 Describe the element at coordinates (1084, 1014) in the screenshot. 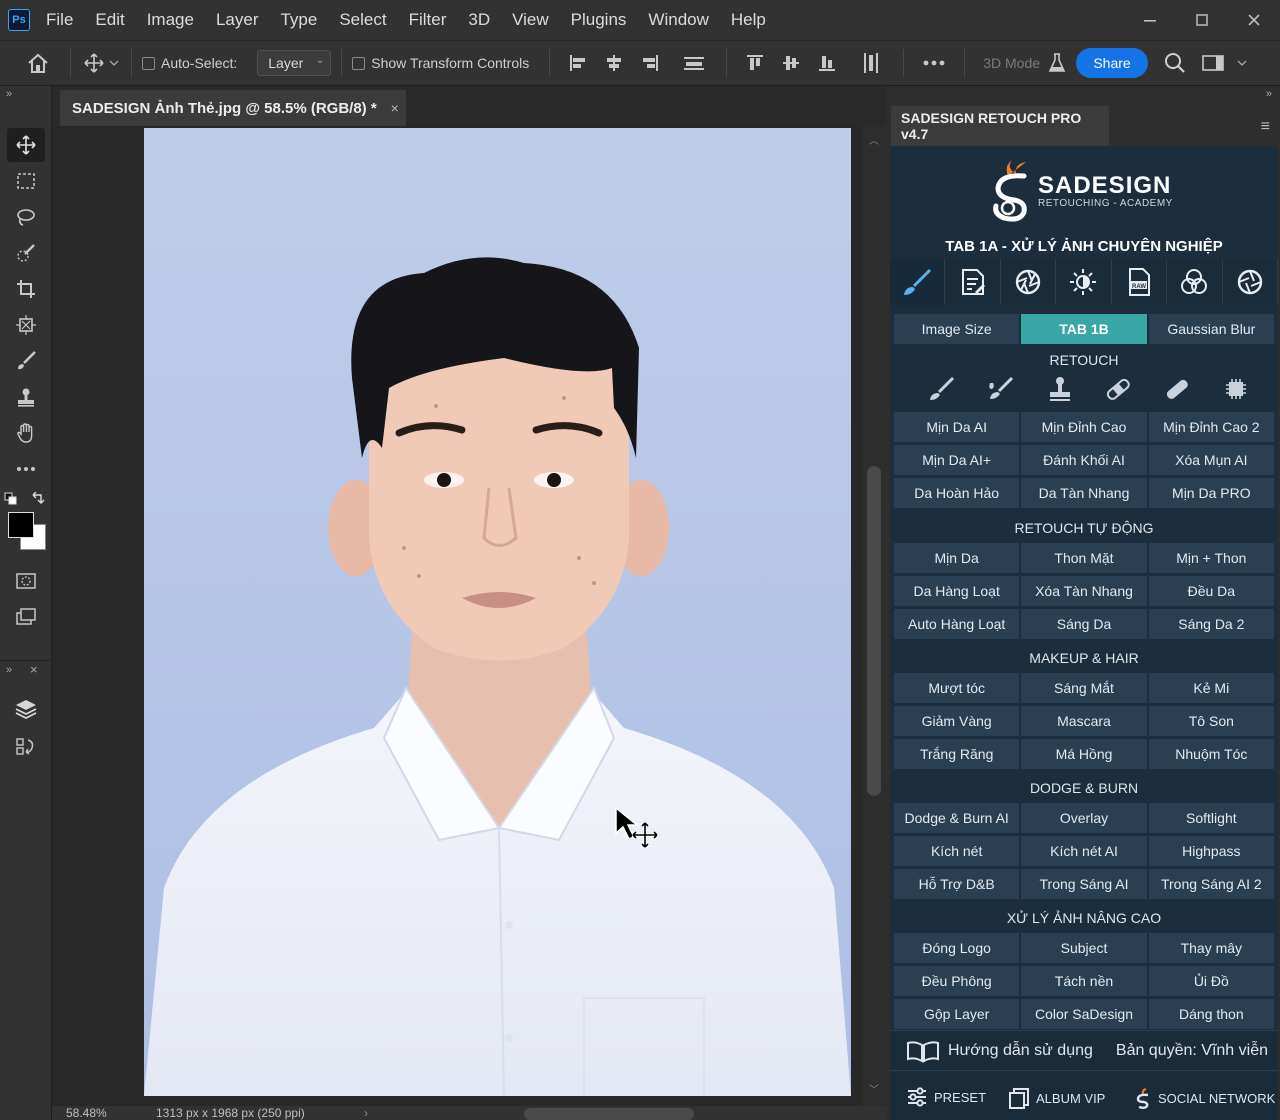

I see `advanced-button: Color SaDesign` at that location.